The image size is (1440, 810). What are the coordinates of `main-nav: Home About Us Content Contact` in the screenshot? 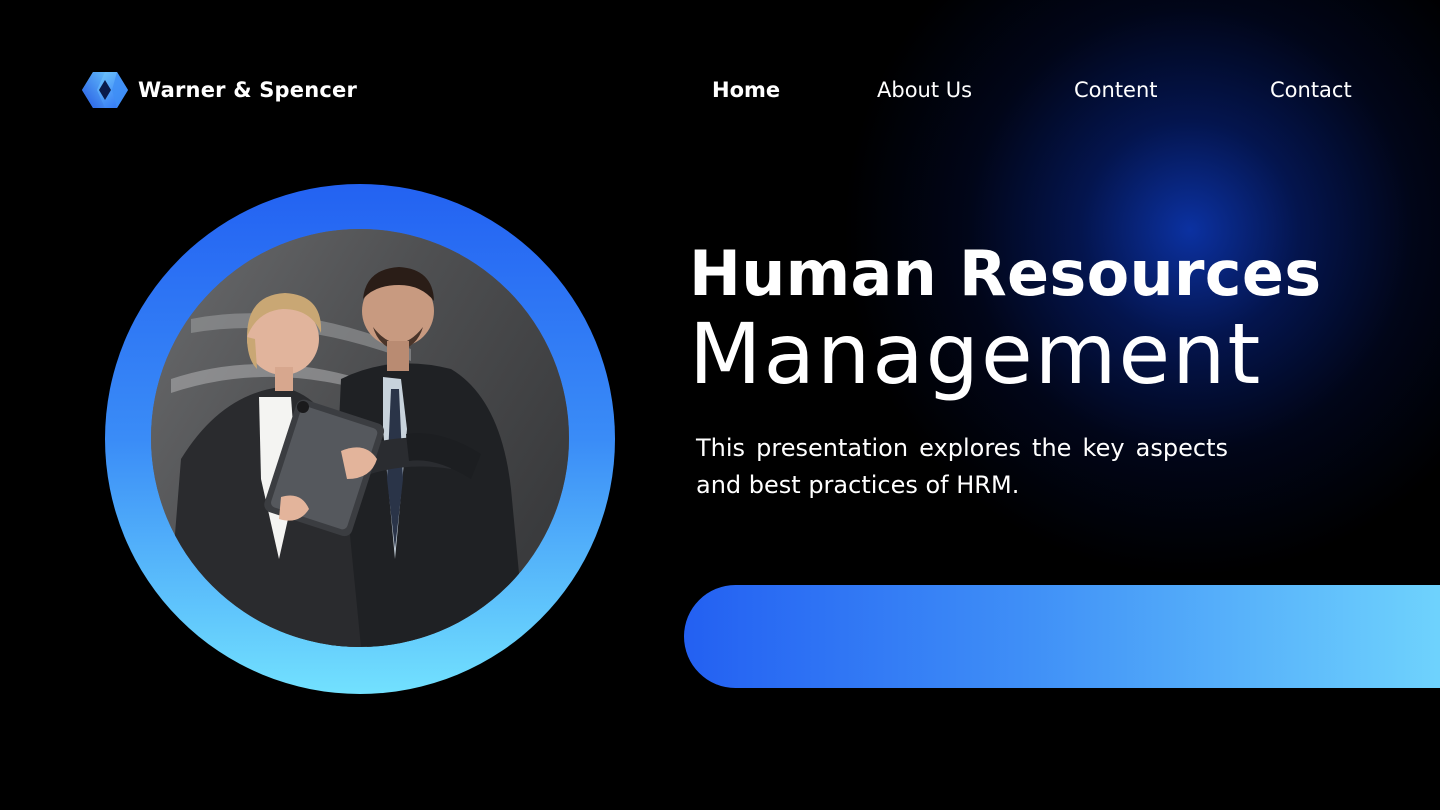 It's located at (720, 93).